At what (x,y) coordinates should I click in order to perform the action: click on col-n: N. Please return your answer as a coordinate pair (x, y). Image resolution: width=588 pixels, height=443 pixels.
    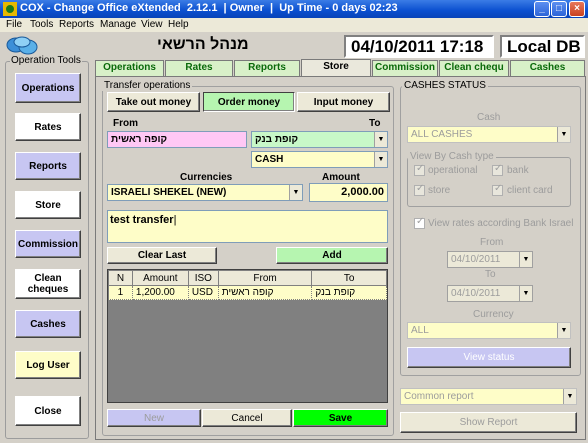
    Looking at the image, I should click on (120, 278).